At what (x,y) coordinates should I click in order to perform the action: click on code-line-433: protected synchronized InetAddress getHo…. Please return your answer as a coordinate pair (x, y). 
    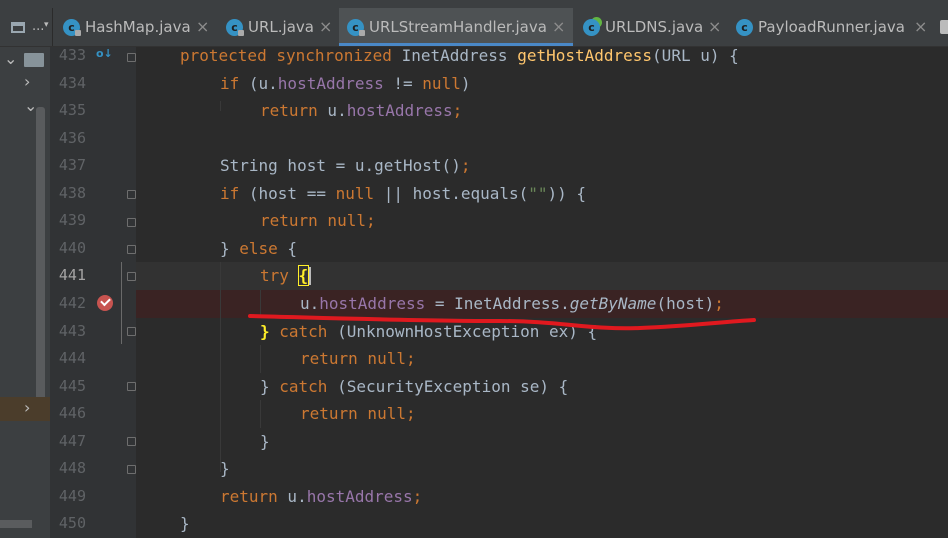
    Looking at the image, I should click on (459, 56).